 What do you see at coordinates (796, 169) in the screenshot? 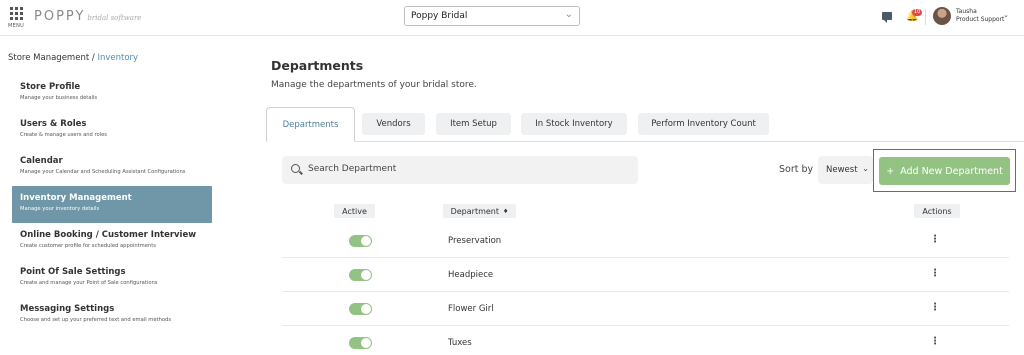
I see `sort-label: Sort by` at bounding box center [796, 169].